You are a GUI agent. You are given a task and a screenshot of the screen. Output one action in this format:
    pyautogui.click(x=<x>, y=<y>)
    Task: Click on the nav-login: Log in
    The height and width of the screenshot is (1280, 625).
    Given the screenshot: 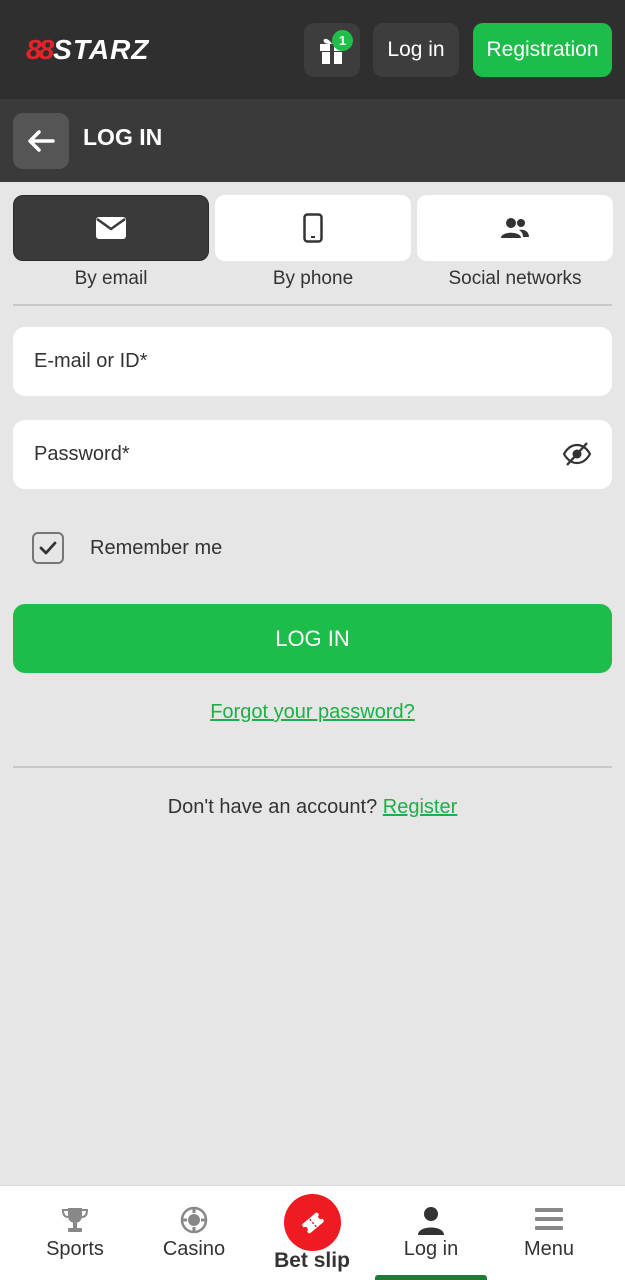 What is the action you would take?
    pyautogui.click(x=431, y=1233)
    